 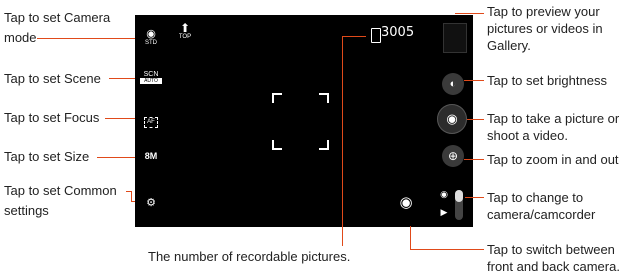 What do you see at coordinates (547, 80) in the screenshot?
I see `callout-brightness: Tap to set brightness` at bounding box center [547, 80].